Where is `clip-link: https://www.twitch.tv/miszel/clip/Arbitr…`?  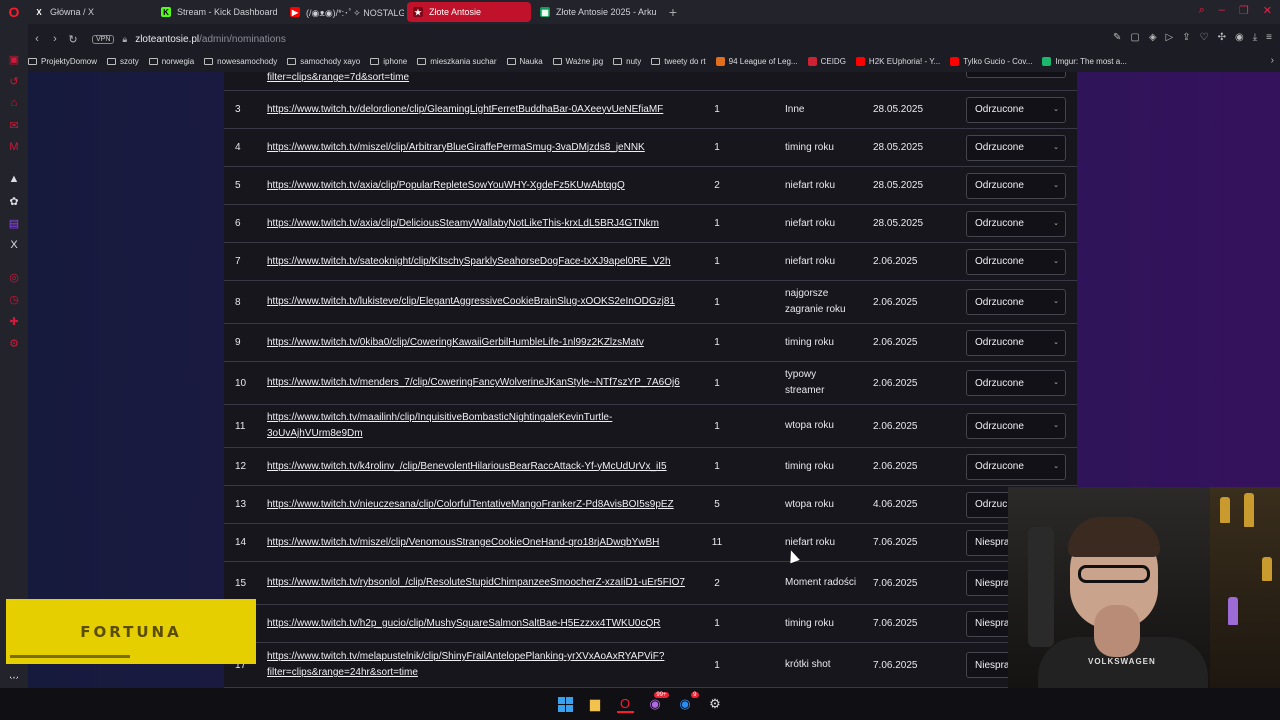
clip-link: https://www.twitch.tv/miszel/clip/Arbitr… is located at coordinates (479, 148).